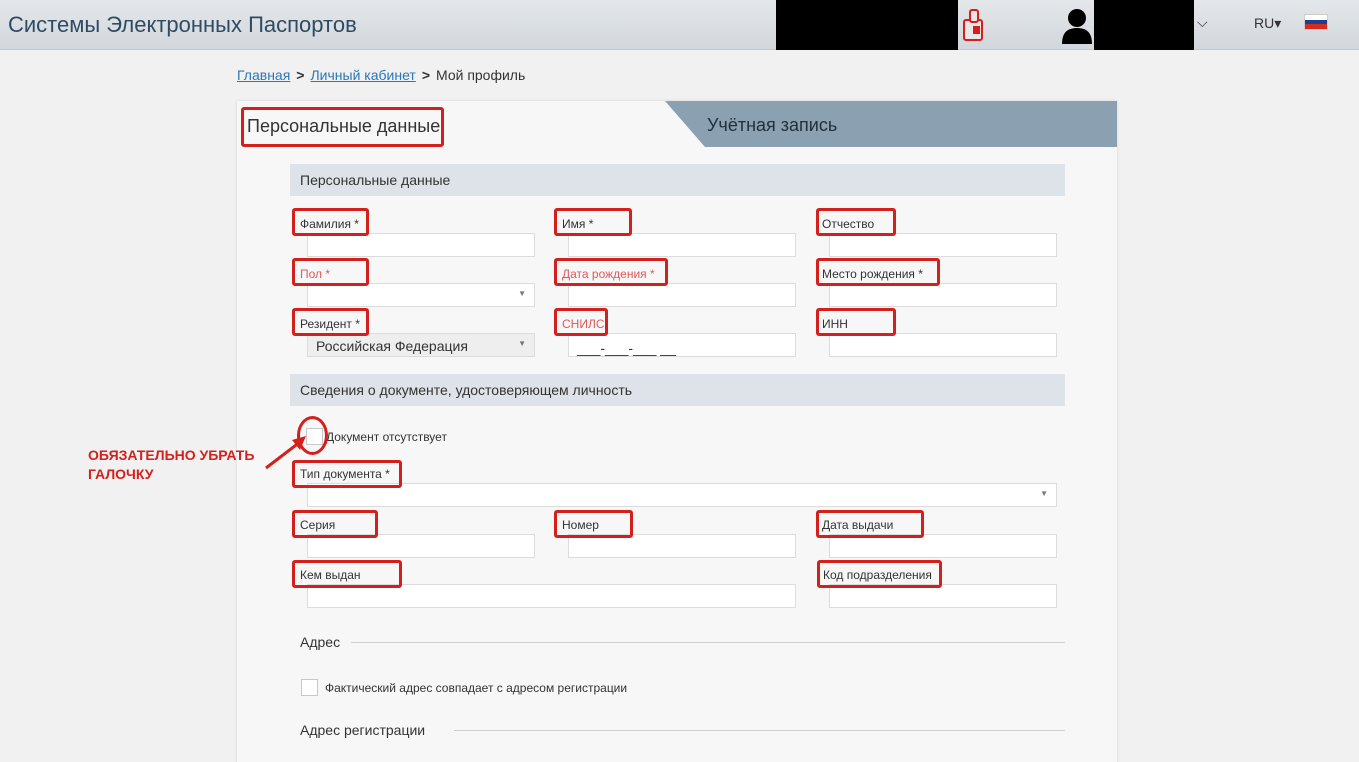 This screenshot has height=762, width=1359. What do you see at coordinates (320, 642) in the screenshot?
I see `address-heading: Адрес` at bounding box center [320, 642].